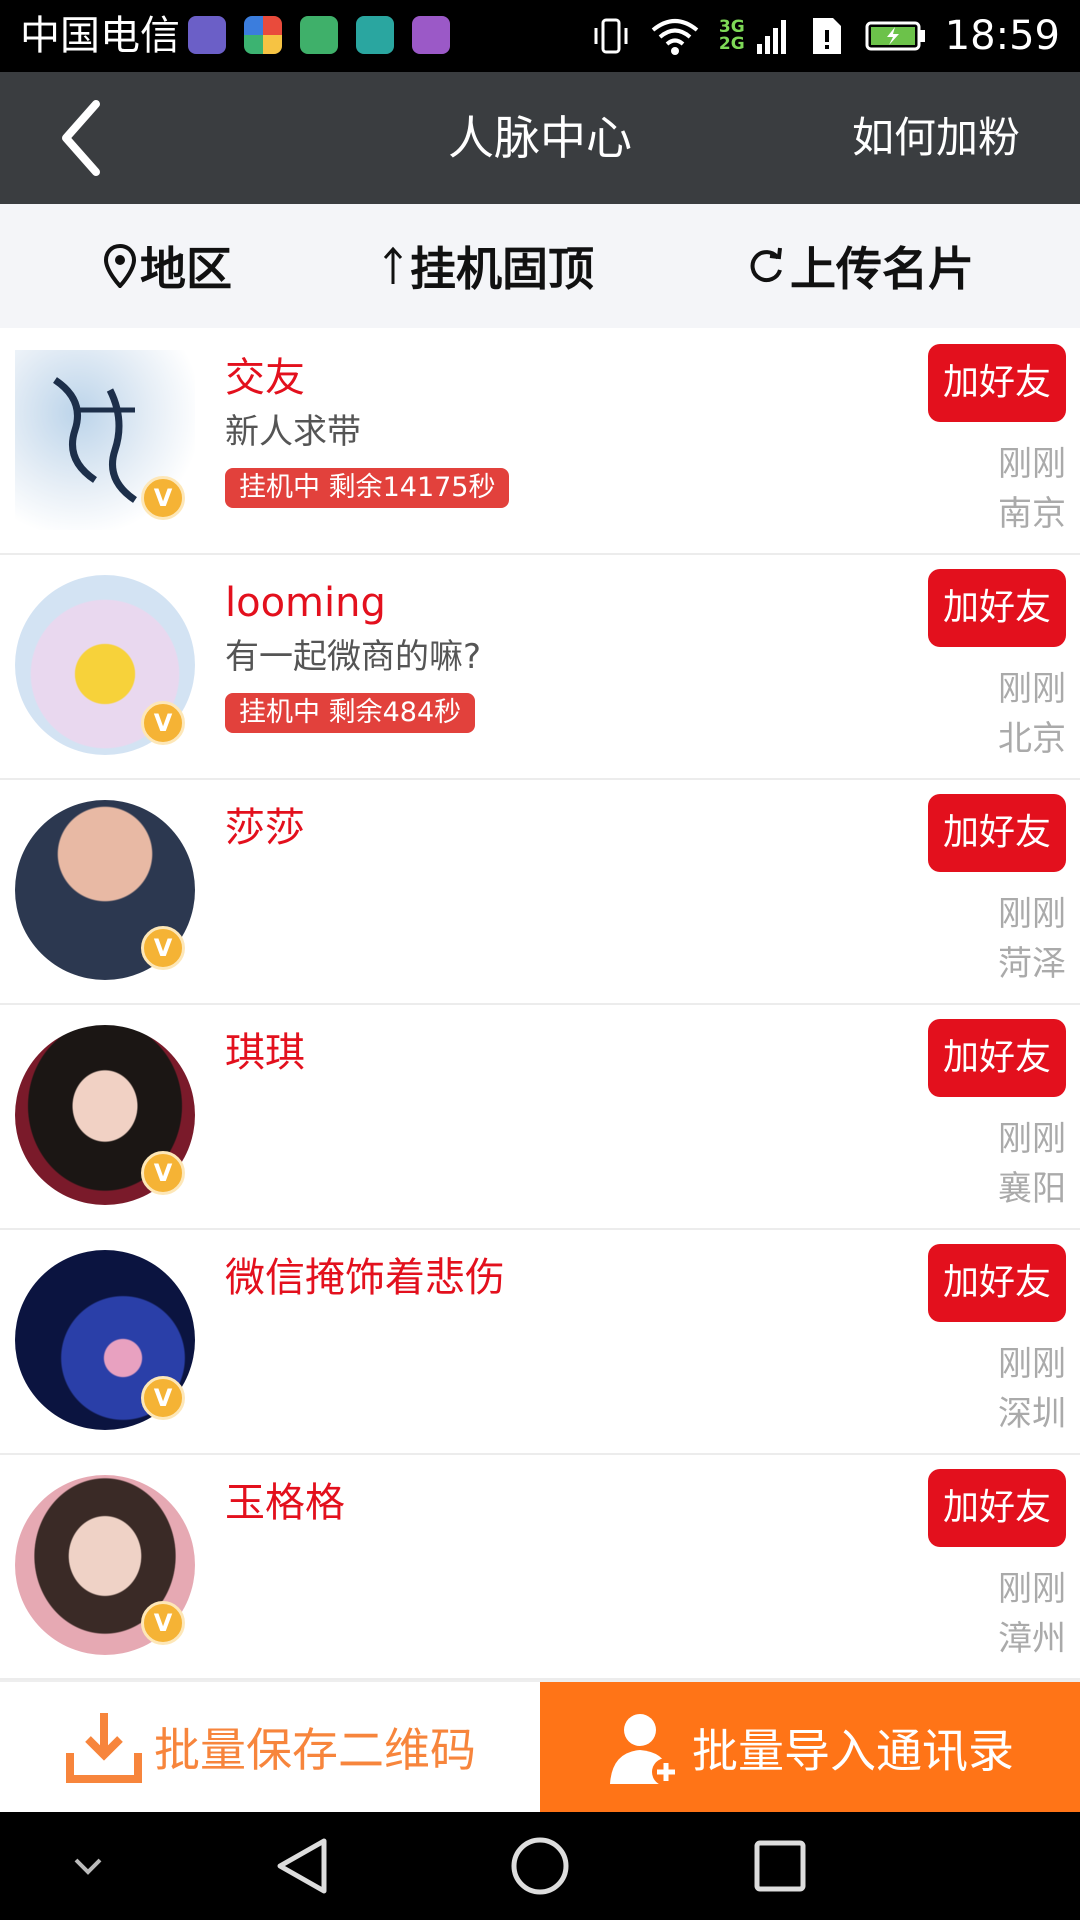 This screenshot has width=1080, height=1920. What do you see at coordinates (1032, 1639) in the screenshot?
I see `contact-city: 漳州` at bounding box center [1032, 1639].